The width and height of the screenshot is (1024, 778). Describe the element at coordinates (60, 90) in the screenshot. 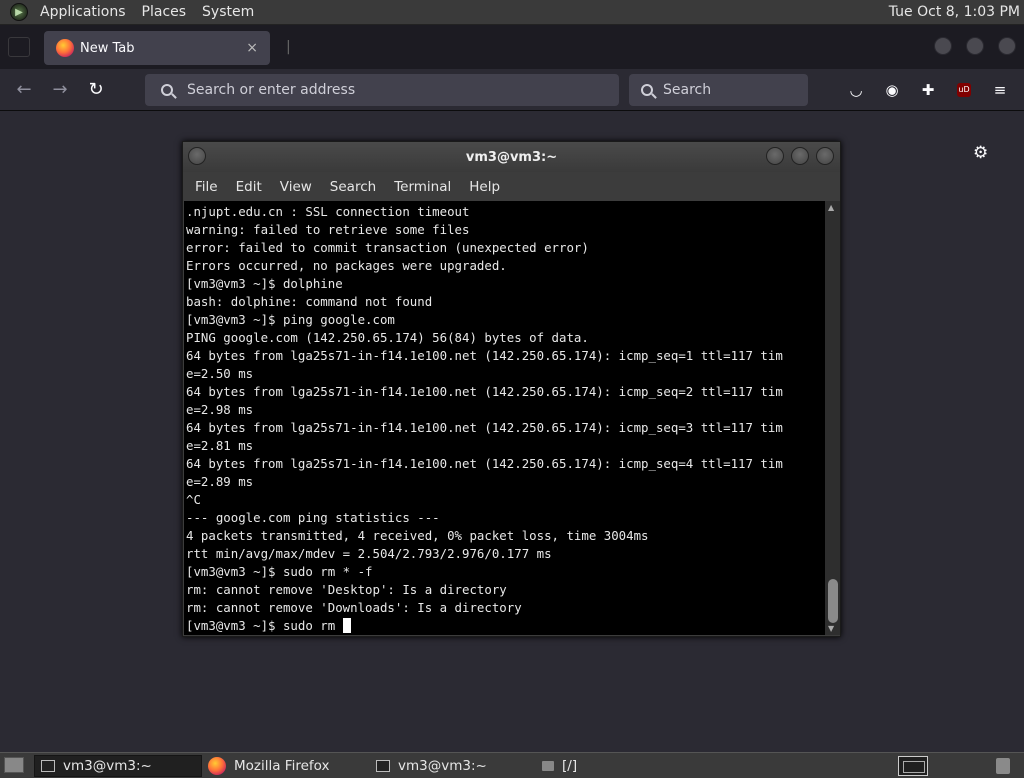

I see `forward-arrow-icon: →` at that location.